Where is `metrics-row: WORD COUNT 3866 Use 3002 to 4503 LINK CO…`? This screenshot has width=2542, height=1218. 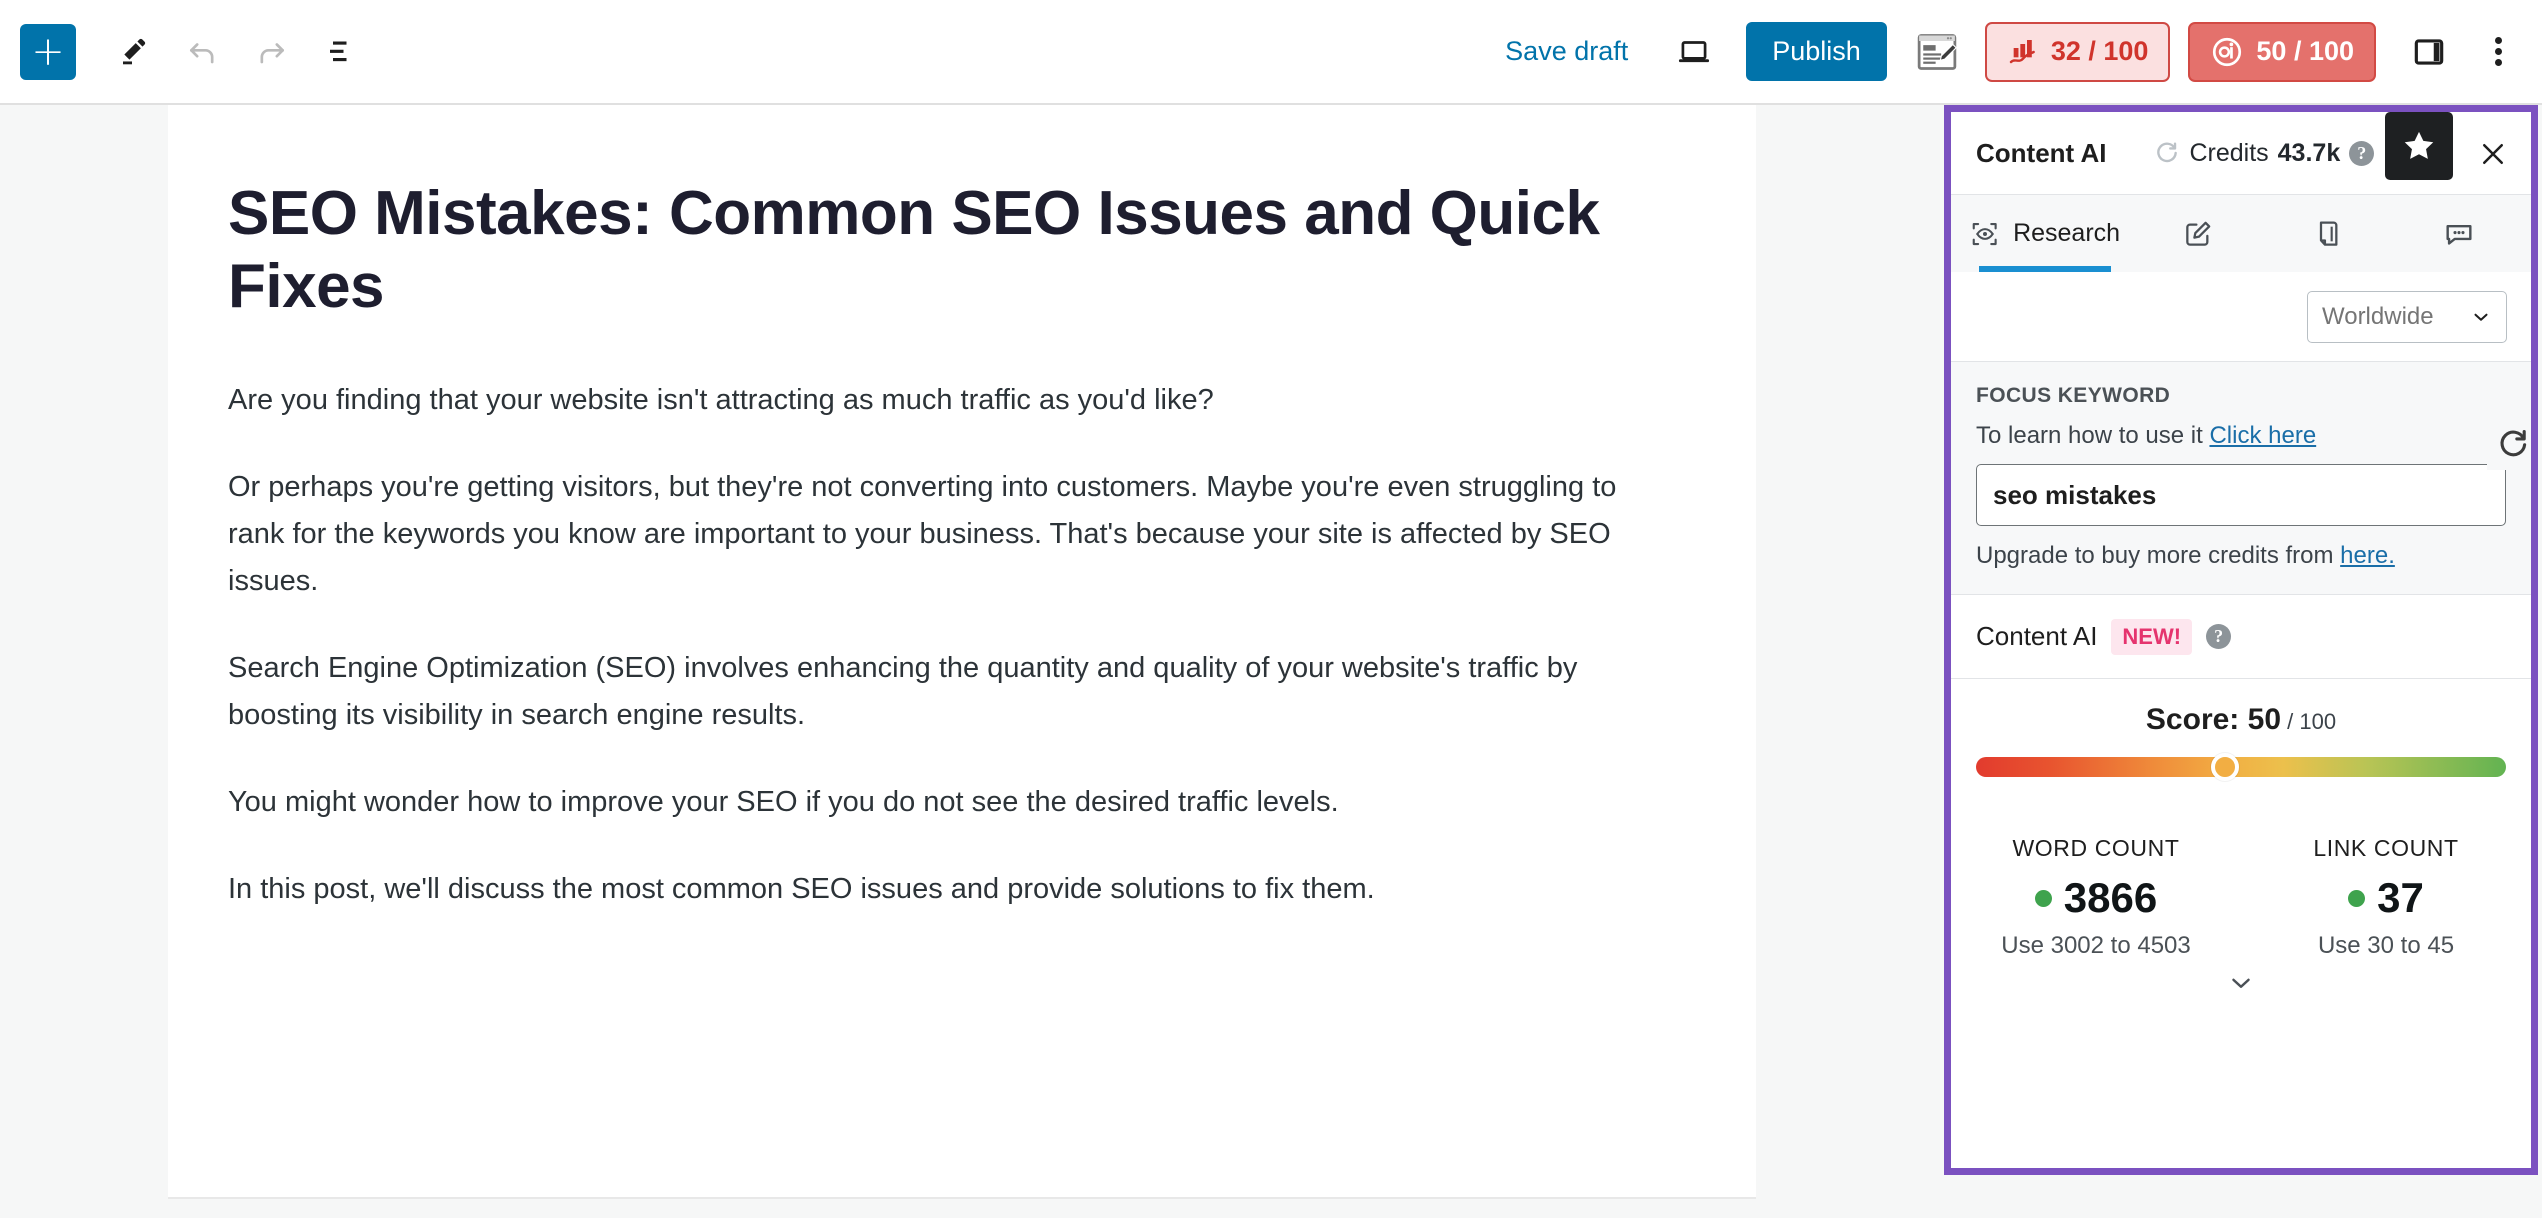
metrics-row: WORD COUNT 3866 Use 3002 to 4503 LINK CO… is located at coordinates (2241, 876).